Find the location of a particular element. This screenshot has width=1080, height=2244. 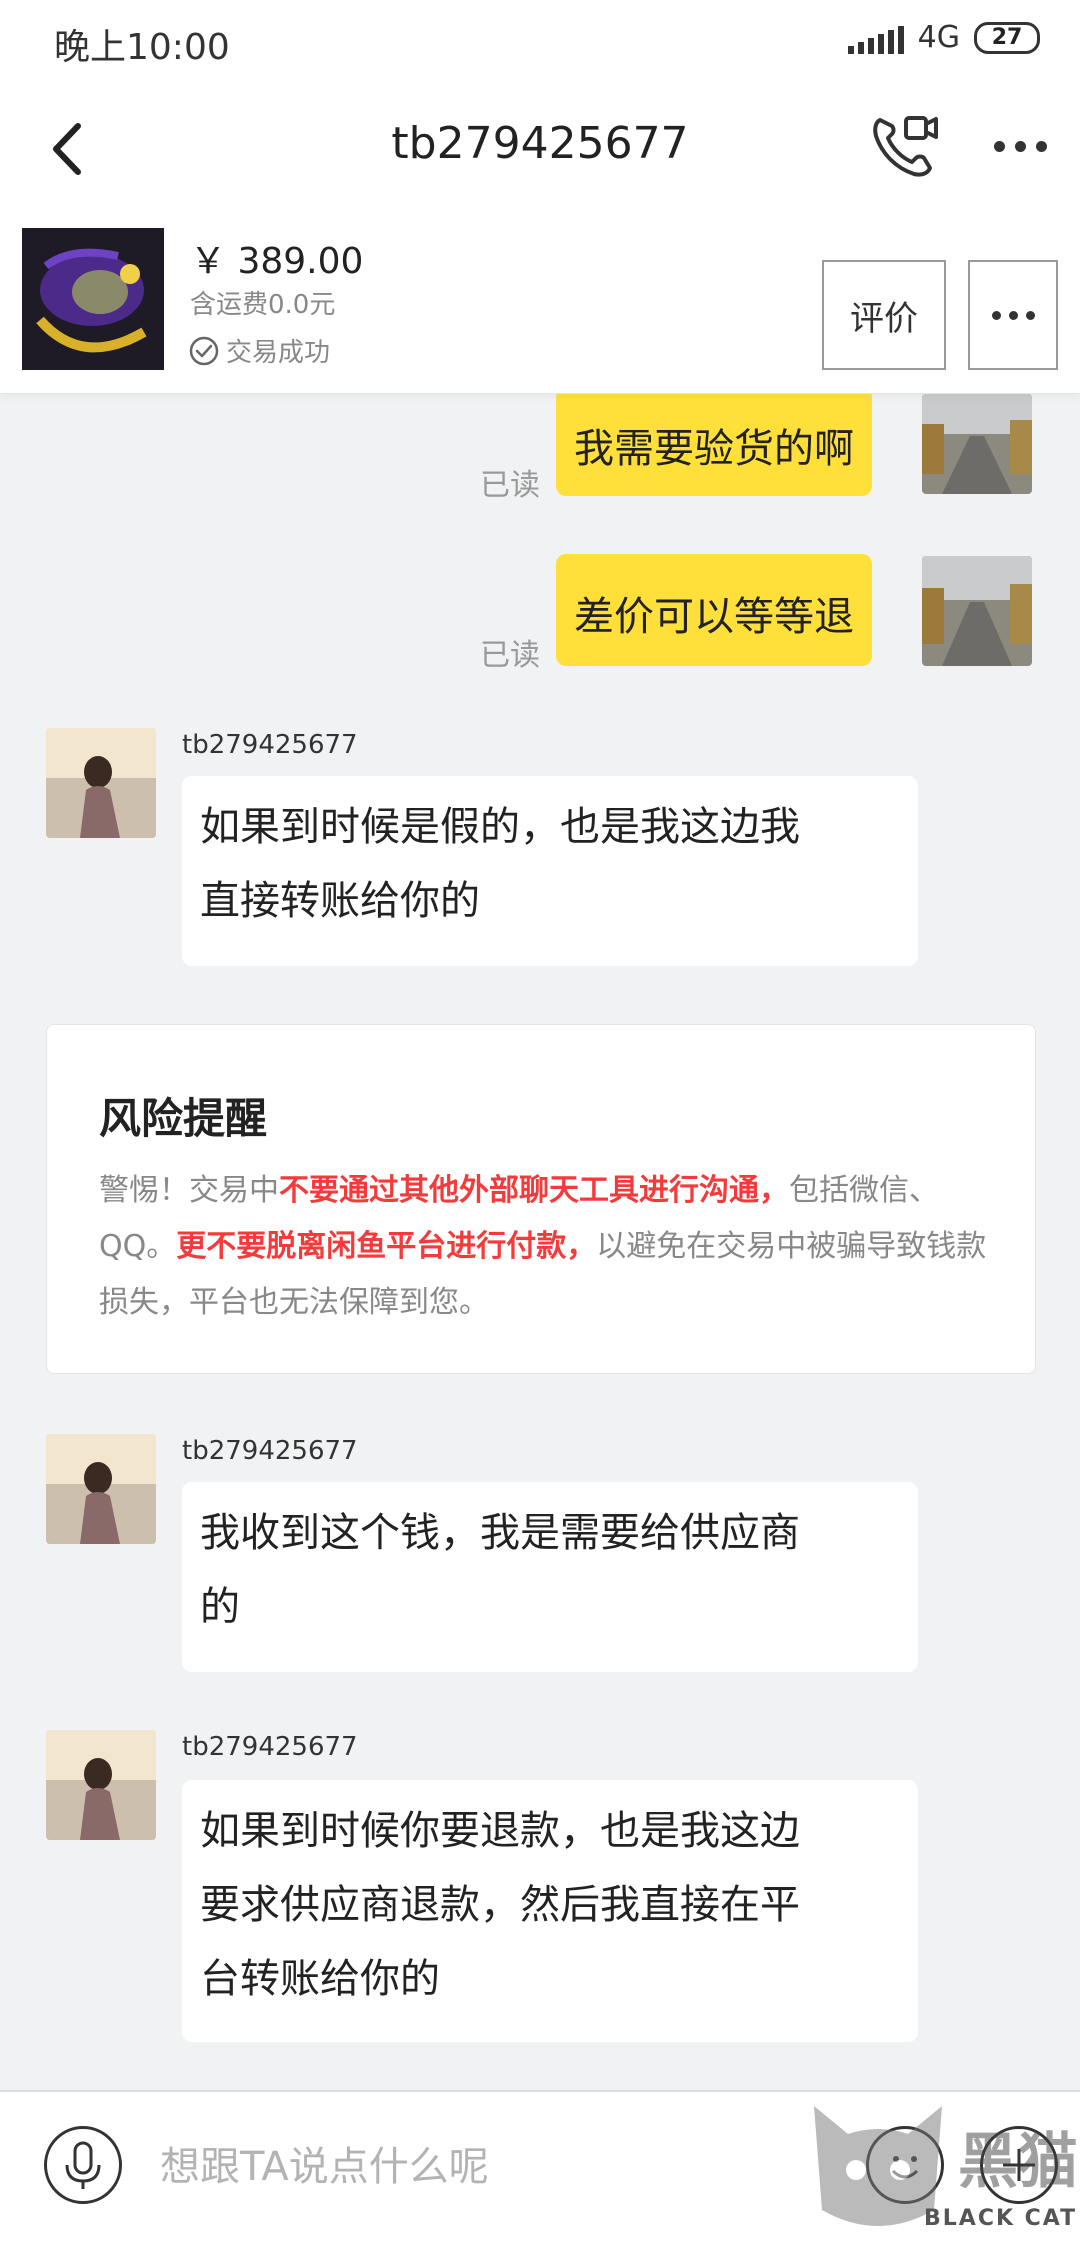

risk-highlight: 不要通过其他外部聊天工具进行沟通， is located at coordinates (534, 1190).